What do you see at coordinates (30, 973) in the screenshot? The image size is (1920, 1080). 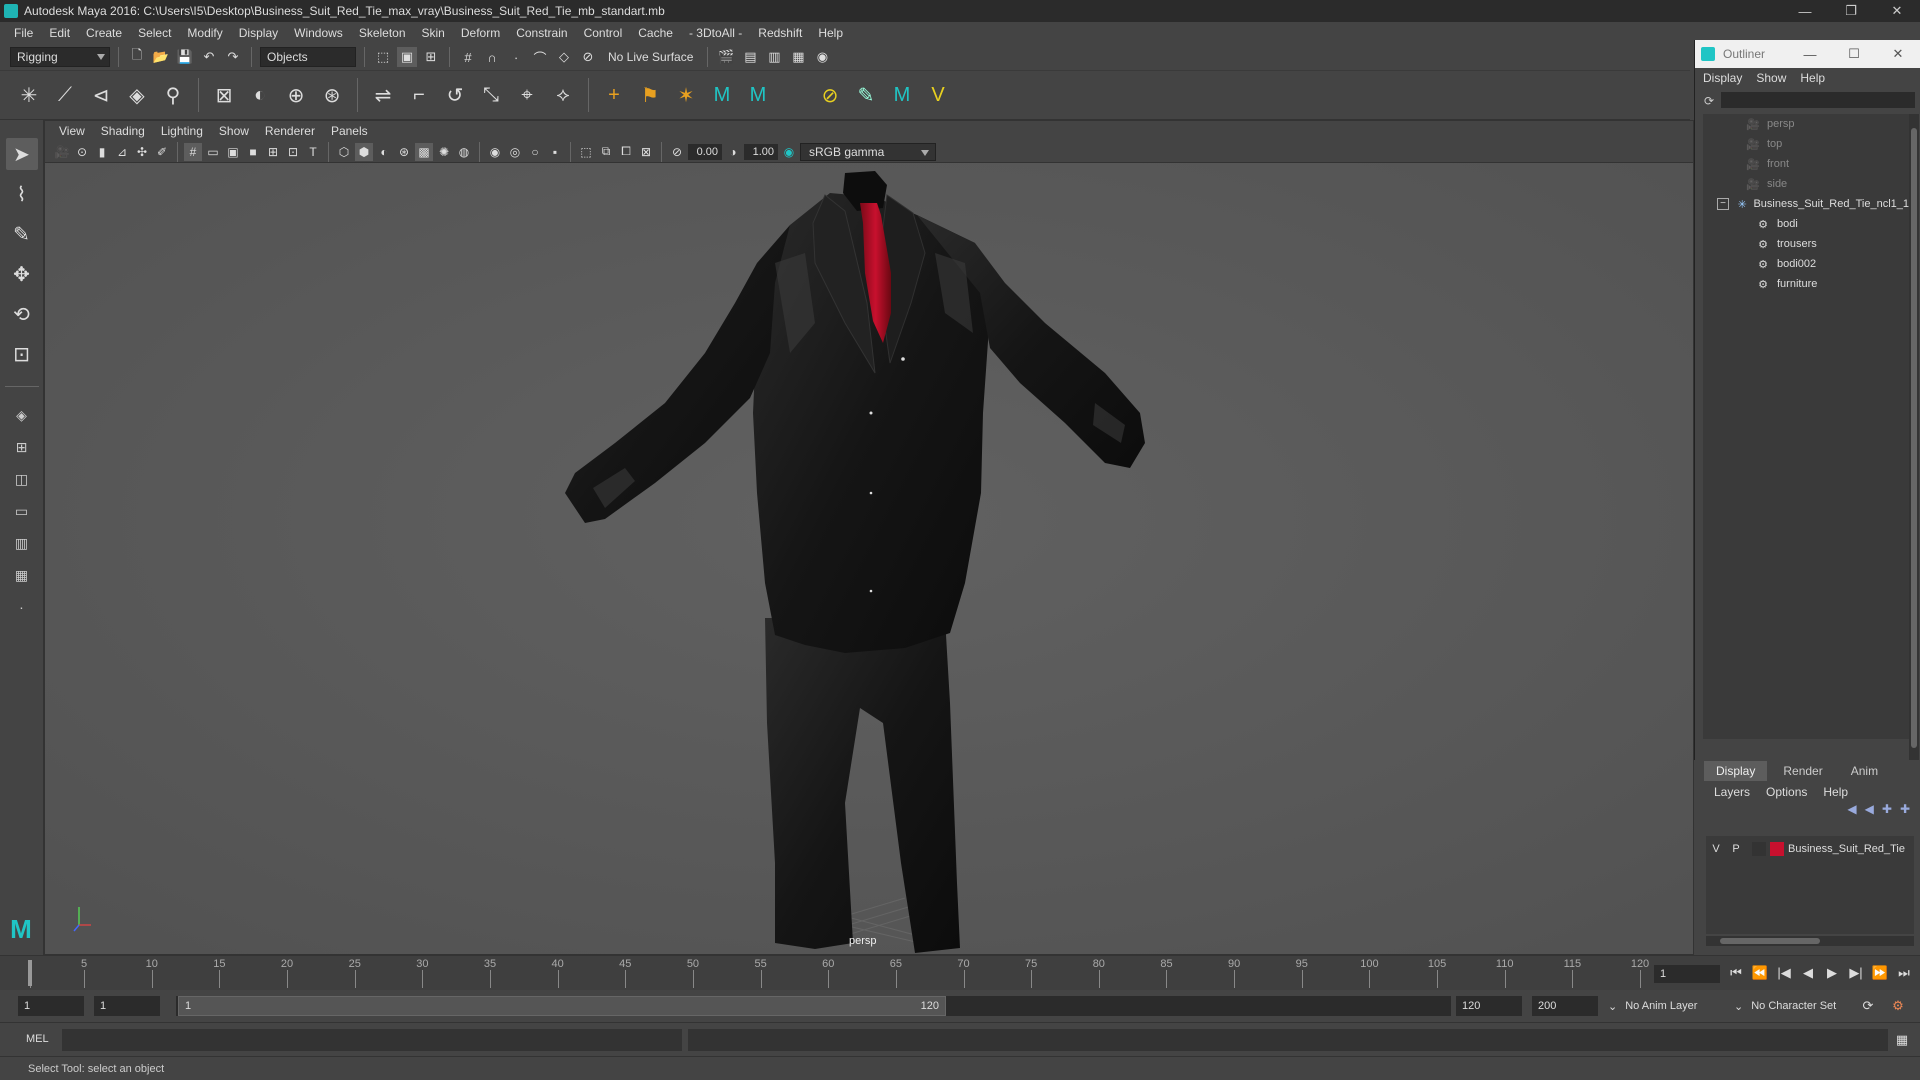 I see `current-time-marker` at bounding box center [30, 973].